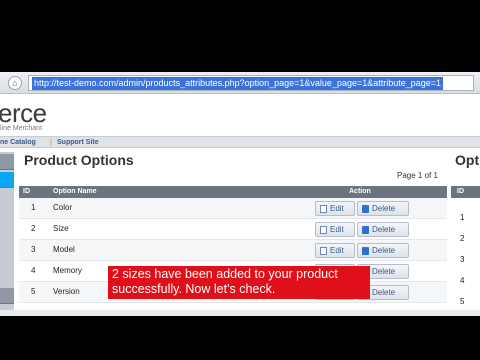 The image size is (480, 360). What do you see at coordinates (21, 128) in the screenshot?
I see `store-logo-subtitle: line Merchant` at bounding box center [21, 128].